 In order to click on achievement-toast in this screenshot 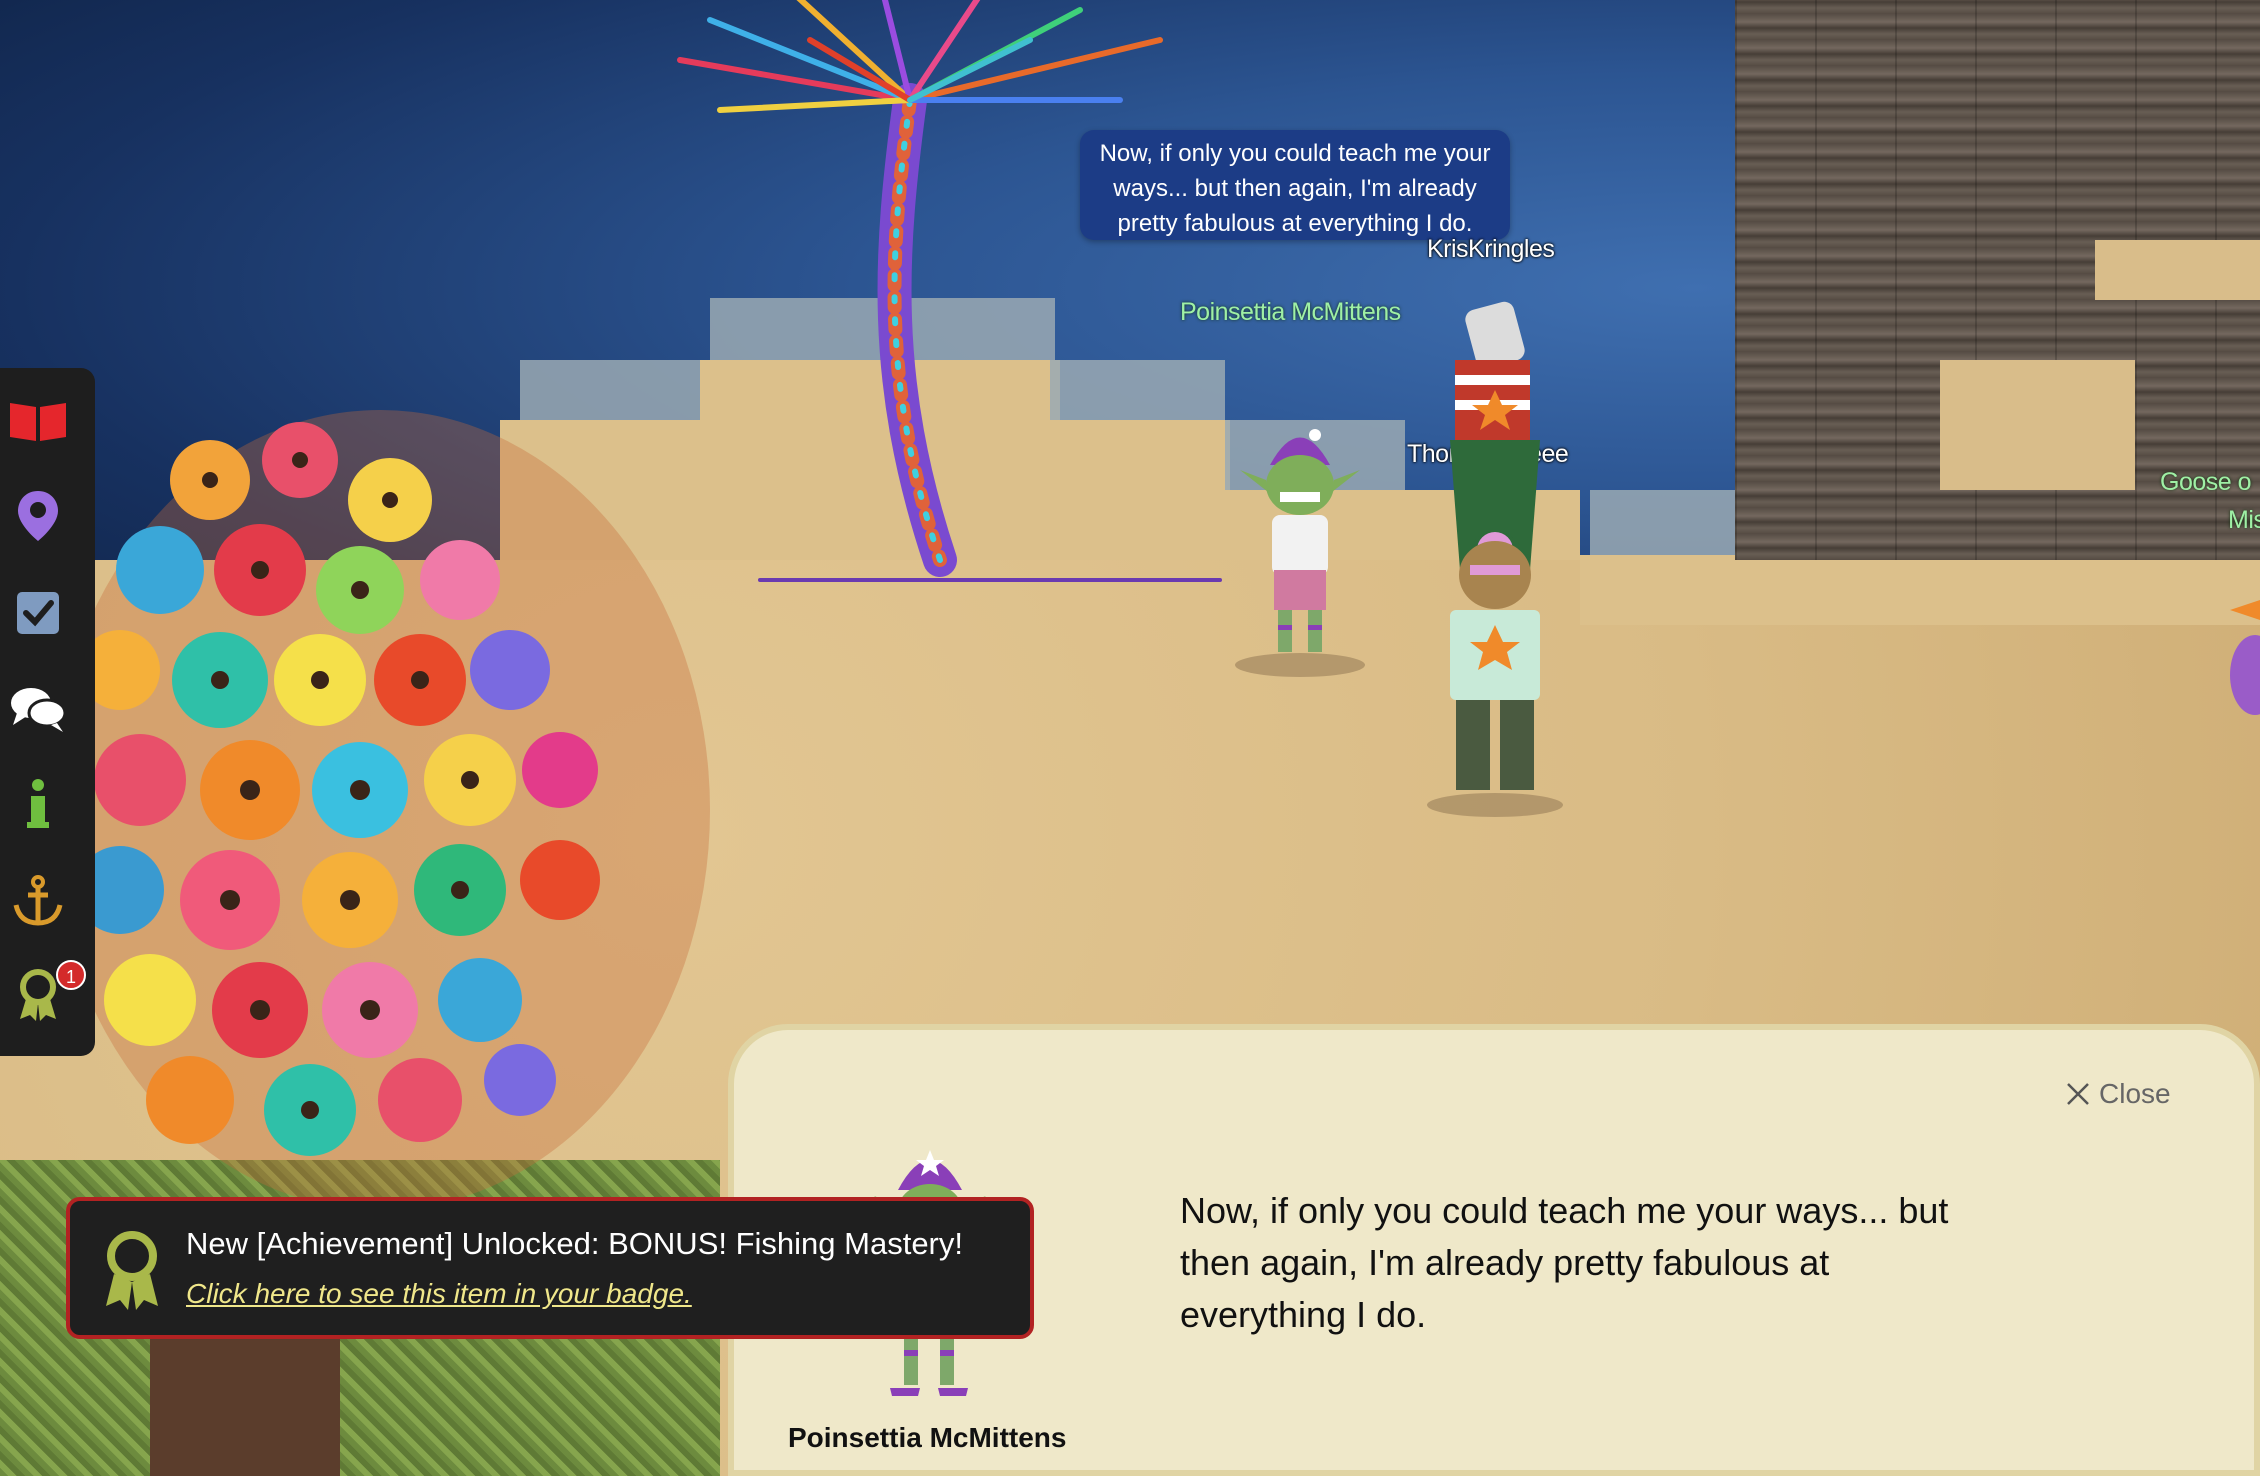, I will do `click(550, 1268)`.